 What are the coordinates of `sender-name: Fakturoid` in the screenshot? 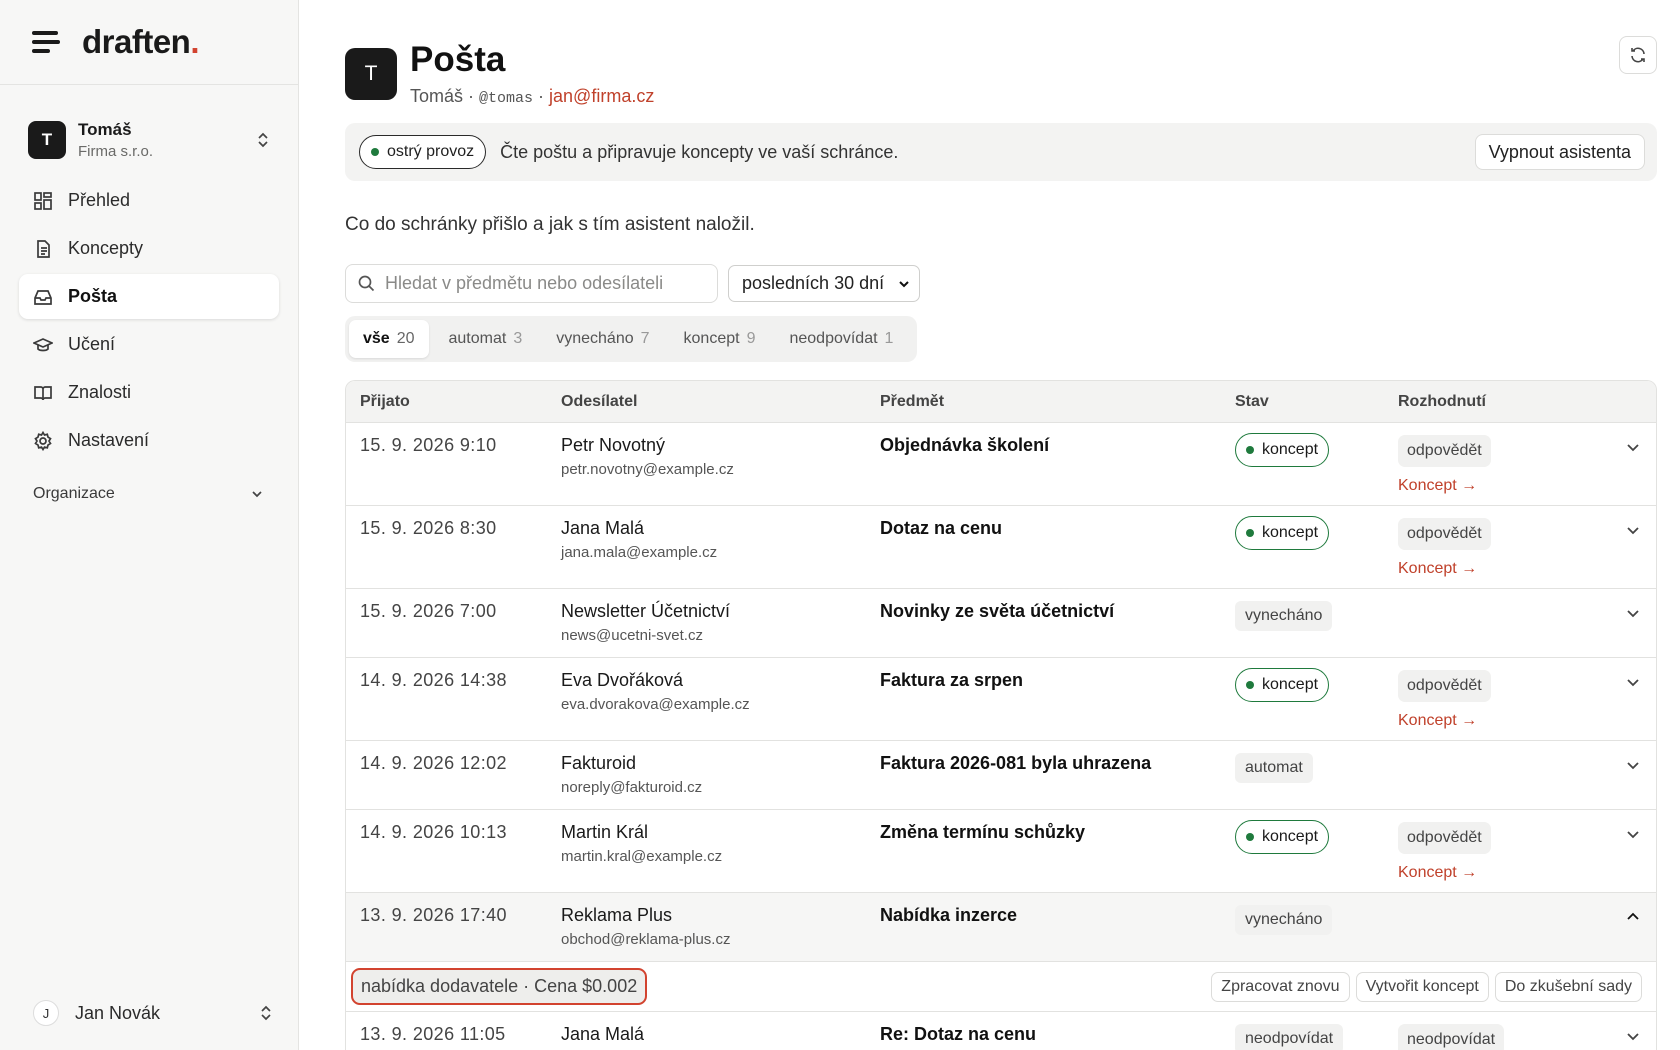 It's located at (599, 763).